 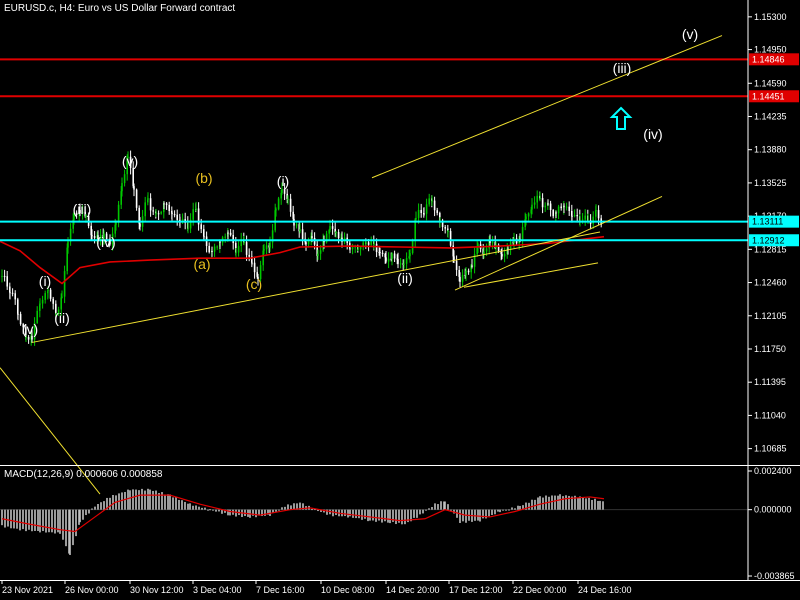 I want to click on x-tick-label: 30 Nov 12:00, so click(x=157, y=590).